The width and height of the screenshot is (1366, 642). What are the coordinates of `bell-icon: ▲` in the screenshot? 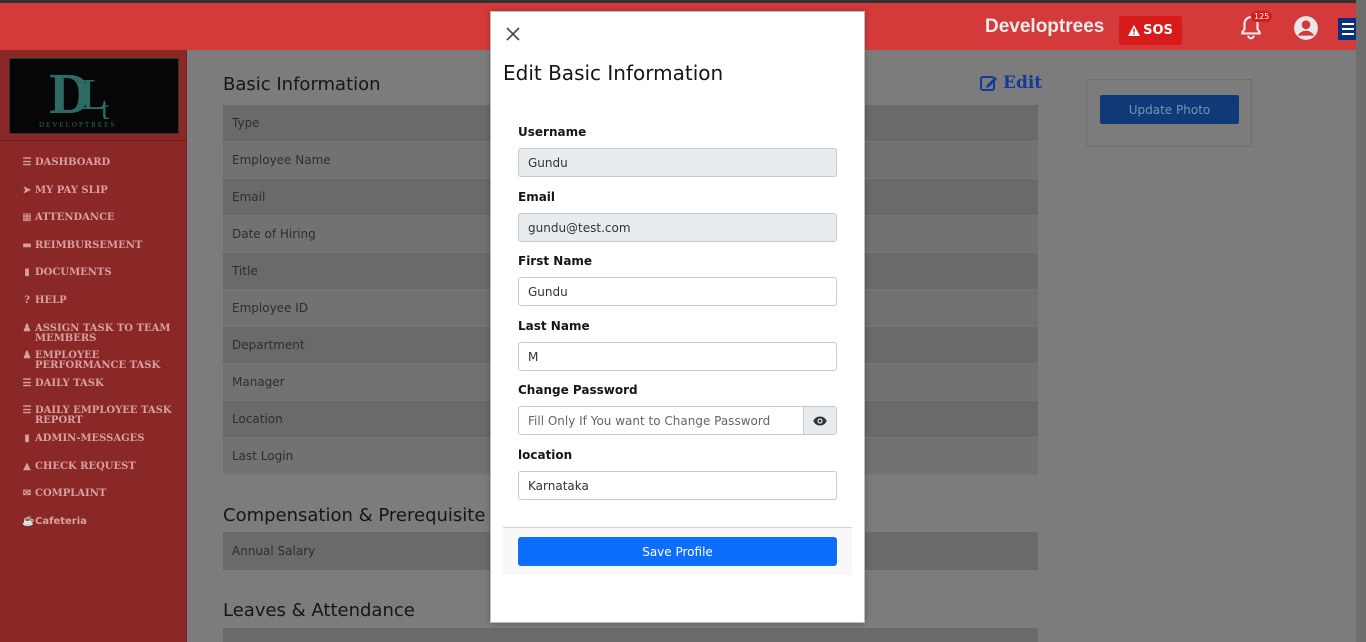 It's located at (27, 466).